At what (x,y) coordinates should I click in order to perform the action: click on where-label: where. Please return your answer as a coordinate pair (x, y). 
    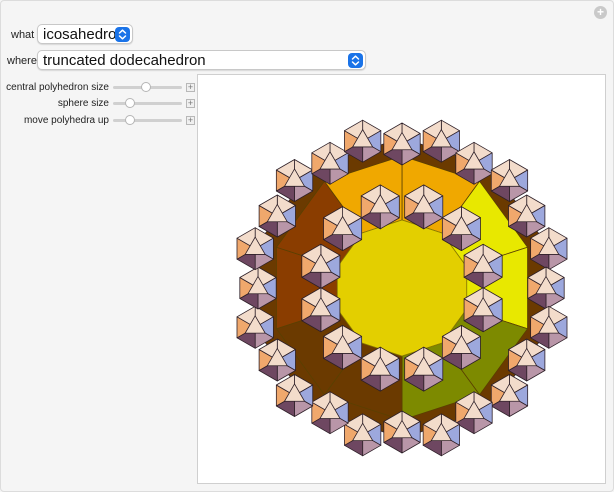
    Looking at the image, I should click on (22, 61).